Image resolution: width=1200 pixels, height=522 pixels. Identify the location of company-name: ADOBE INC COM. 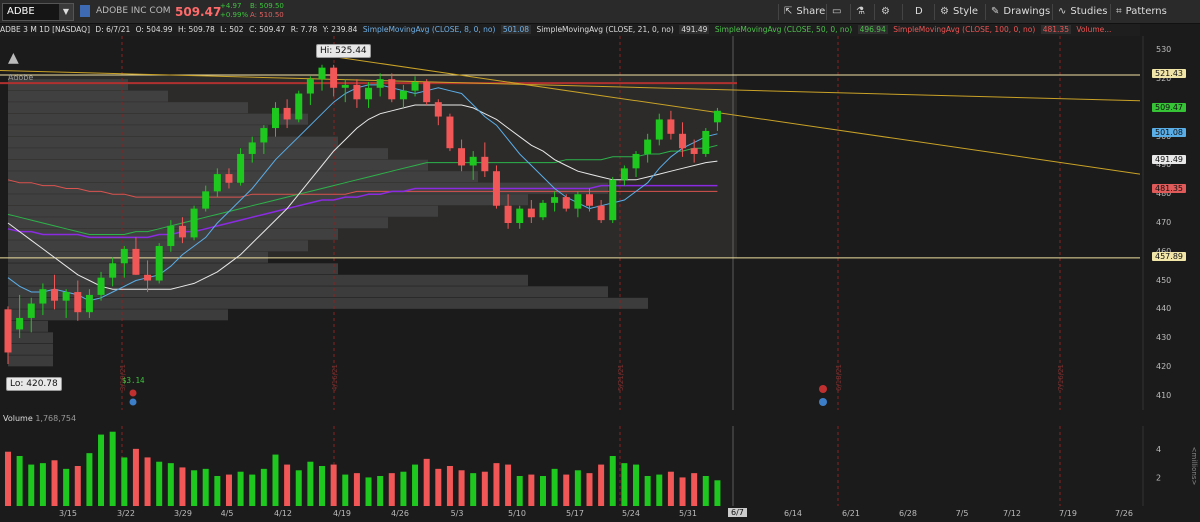
(133, 11).